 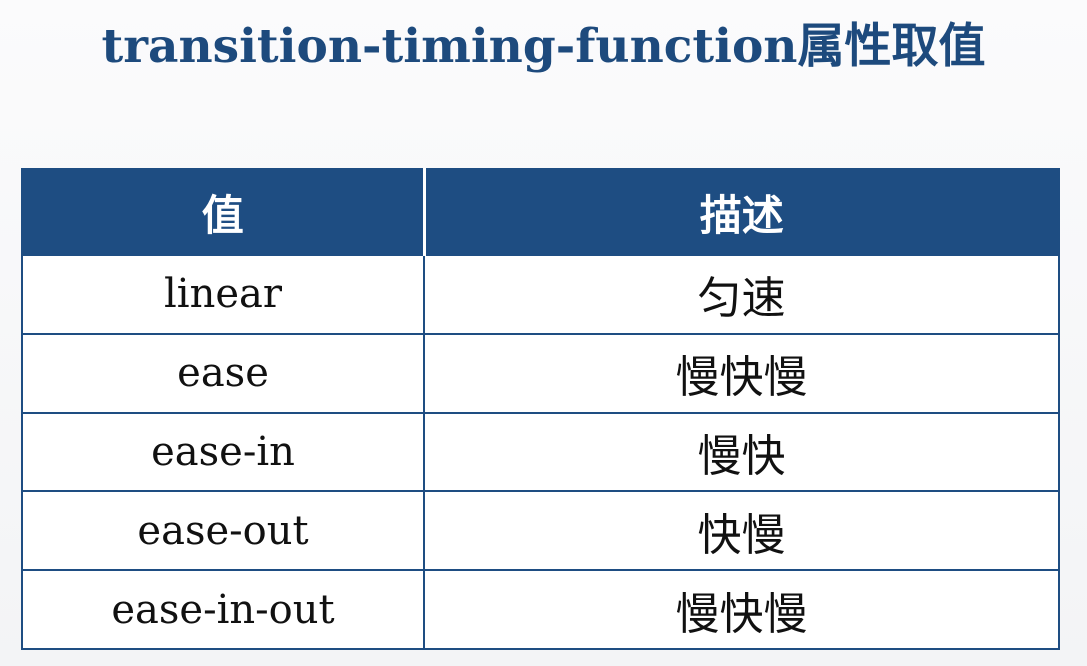 I want to click on cell-value: ease-in-out, so click(x=223, y=609).